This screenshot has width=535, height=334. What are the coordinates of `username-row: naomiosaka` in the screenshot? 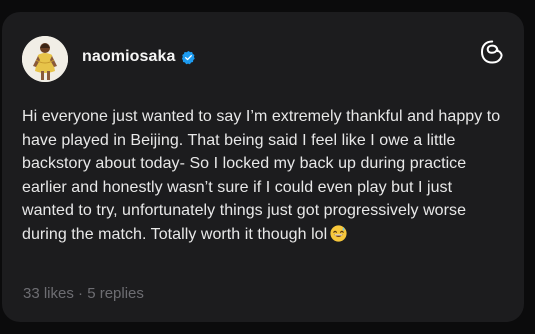 It's located at (139, 57).